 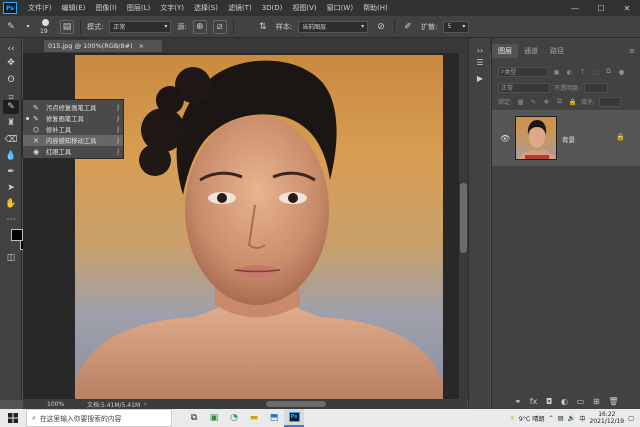 I want to click on flyout-item-red-eye: ◉ 红眼工具 J, so click(x=73, y=151).